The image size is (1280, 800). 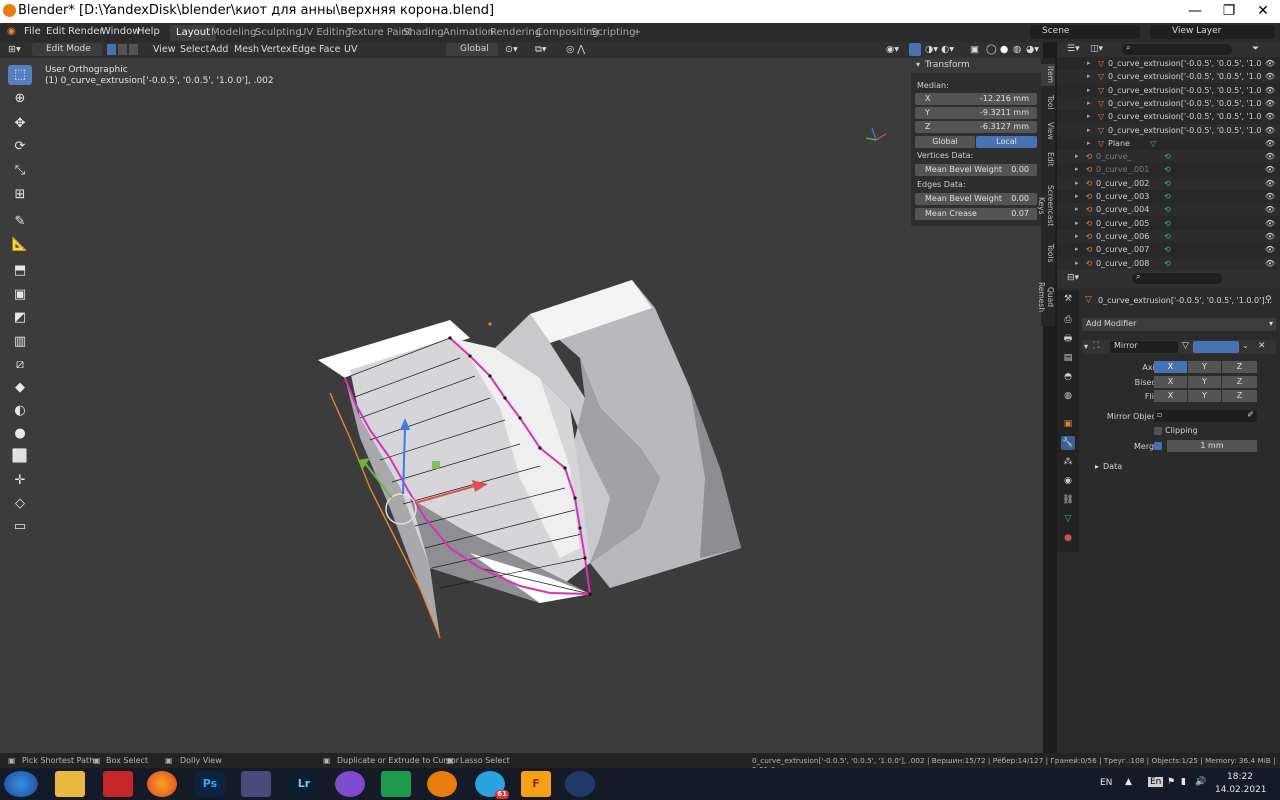 I want to click on menu-mesh: Mesh, so click(x=246, y=49).